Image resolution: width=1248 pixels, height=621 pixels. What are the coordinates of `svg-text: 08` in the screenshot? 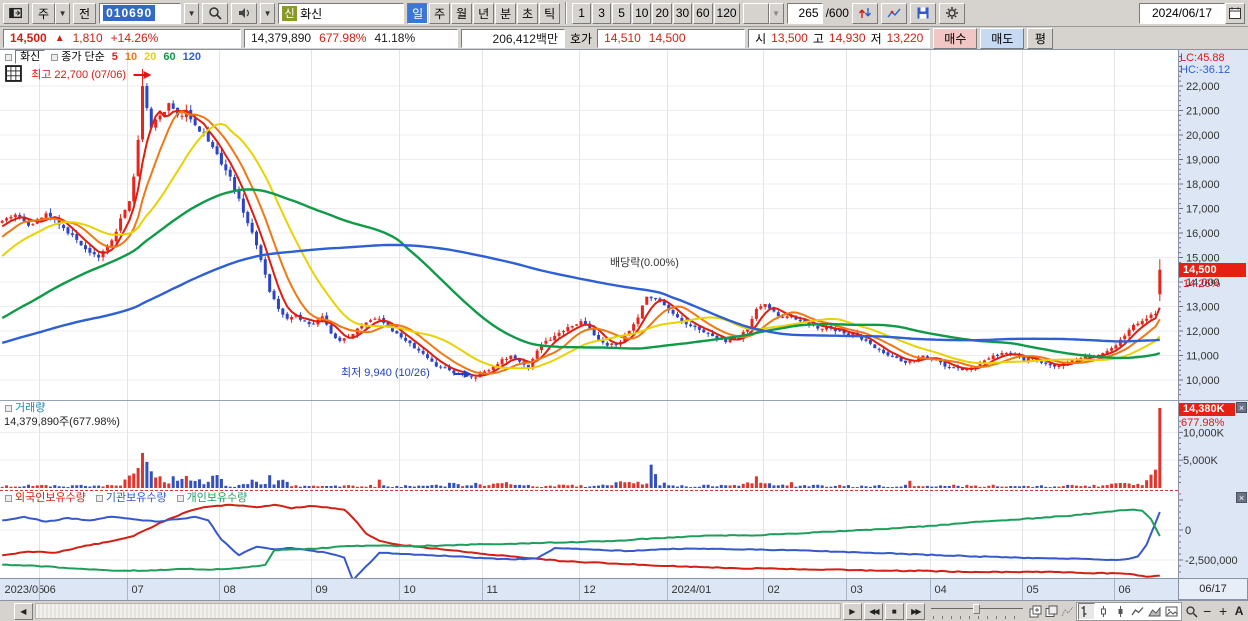 It's located at (230, 590).